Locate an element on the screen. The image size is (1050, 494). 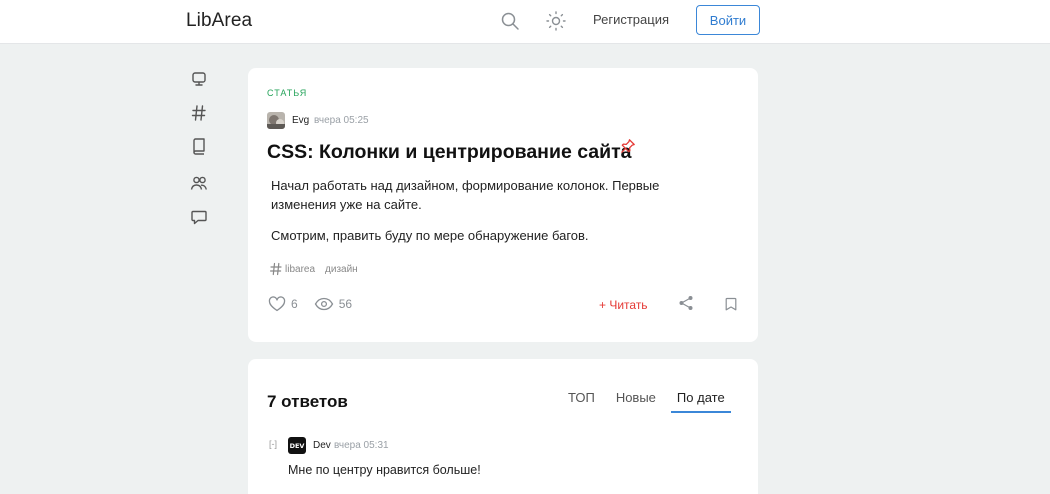
collapse-toggle: [-] is located at coordinates (273, 444).